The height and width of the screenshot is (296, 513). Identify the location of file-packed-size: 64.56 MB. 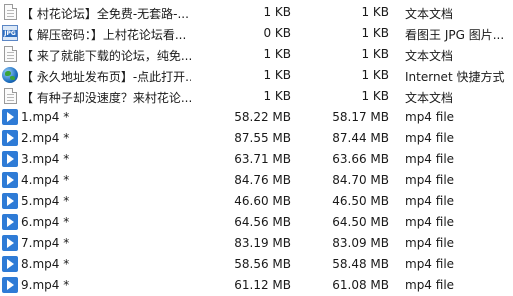
(262, 222).